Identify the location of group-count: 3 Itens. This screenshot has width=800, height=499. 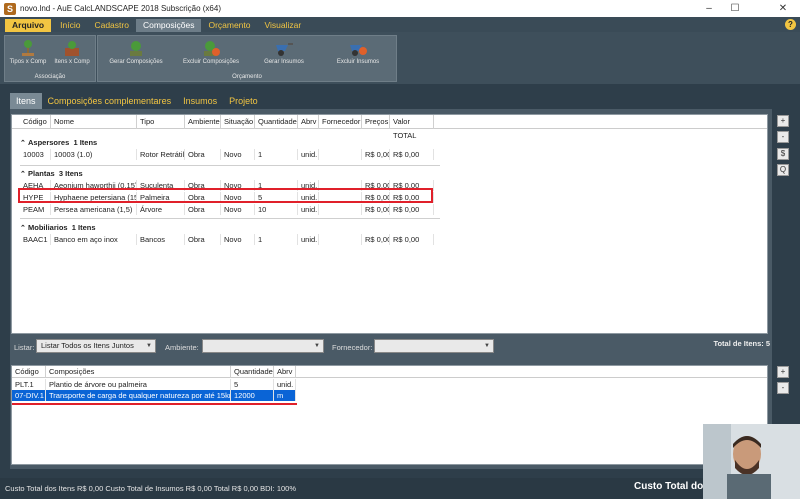
(70, 173).